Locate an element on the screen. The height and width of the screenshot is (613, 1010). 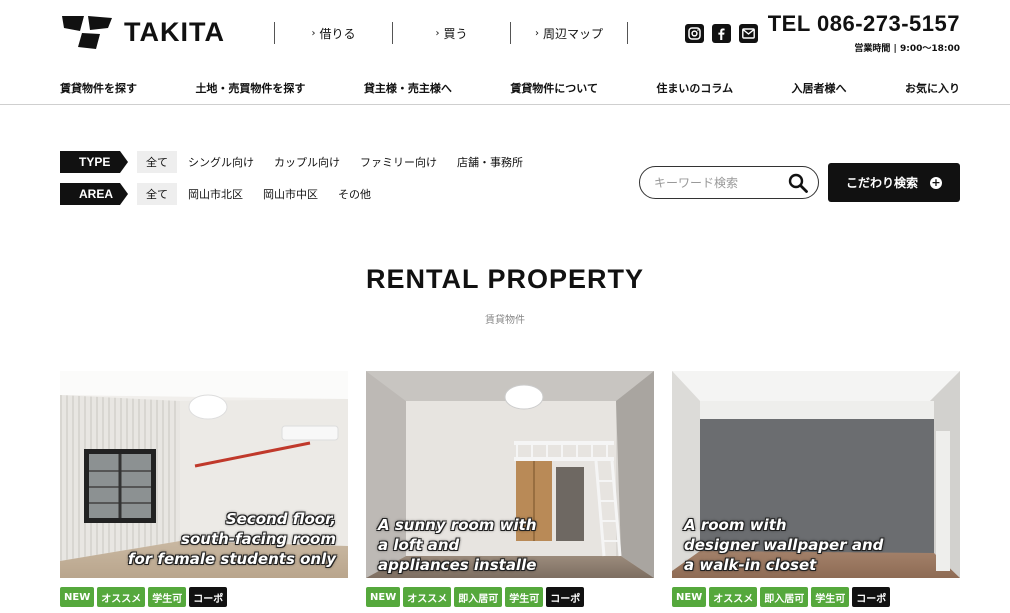
area-option-all: 全て is located at coordinates (157, 194).